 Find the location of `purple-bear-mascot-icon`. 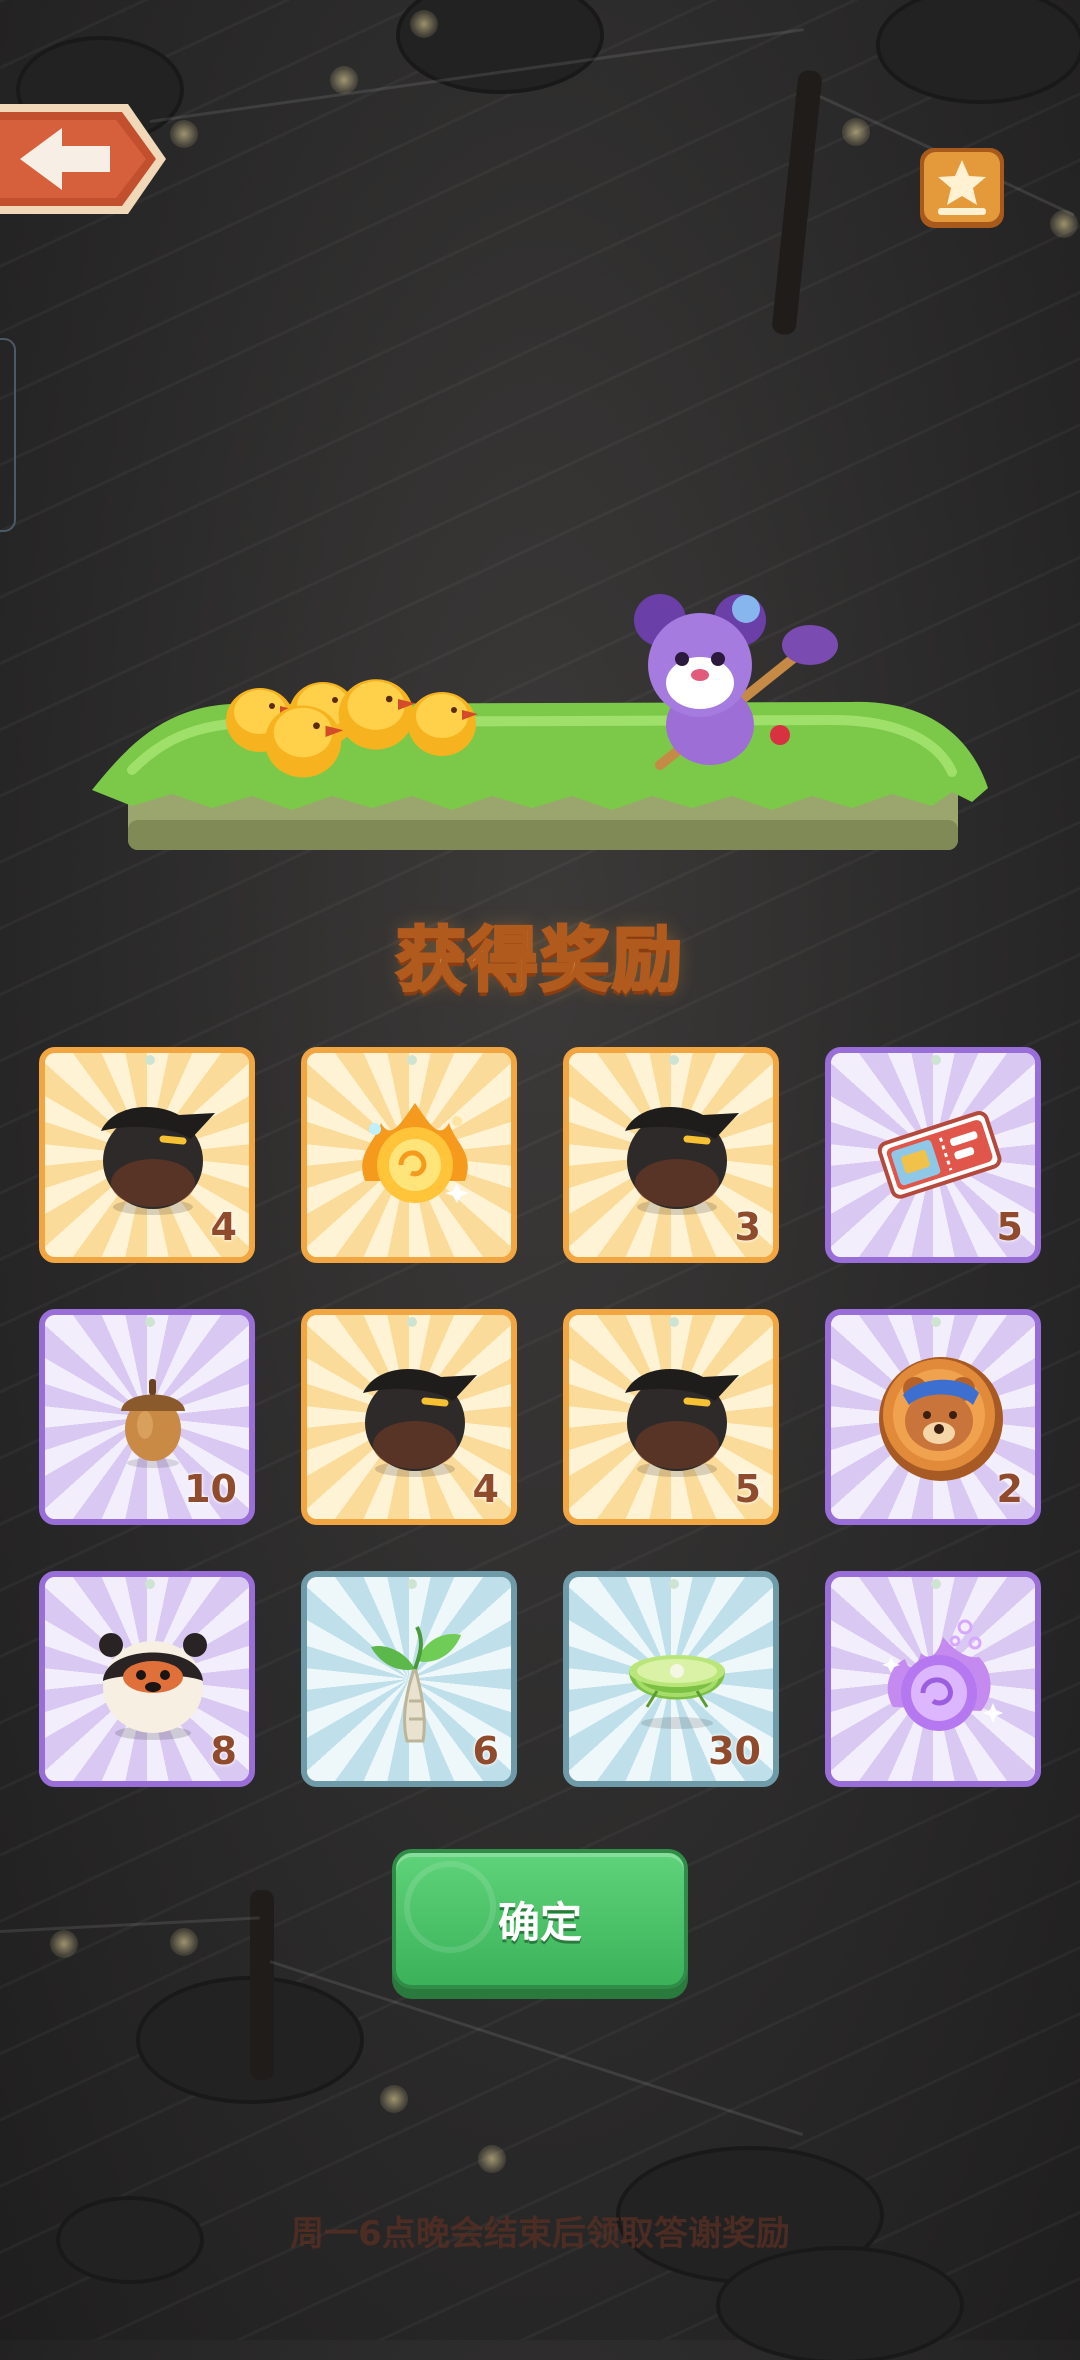

purple-bear-mascot-icon is located at coordinates (736, 682).